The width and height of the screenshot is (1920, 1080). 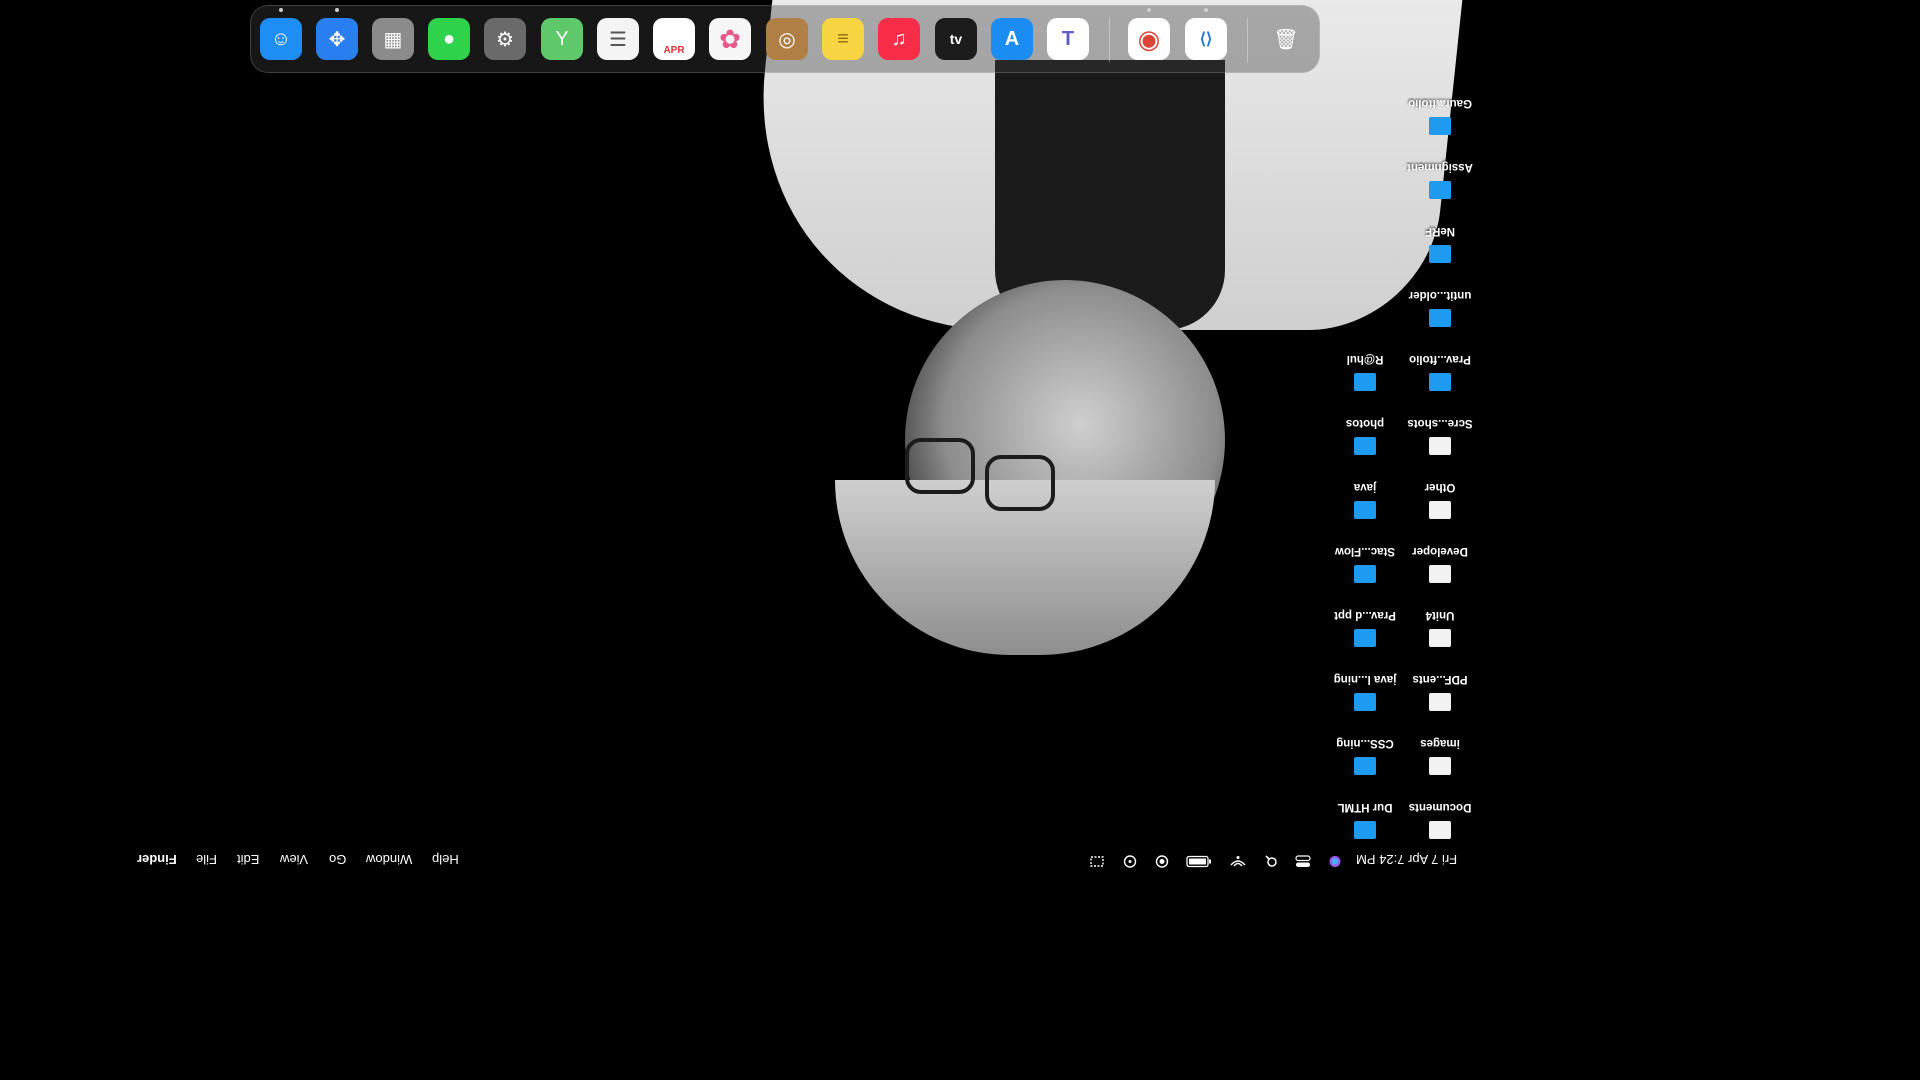 What do you see at coordinates (562, 39) in the screenshot?
I see `maps-icon: Y` at bounding box center [562, 39].